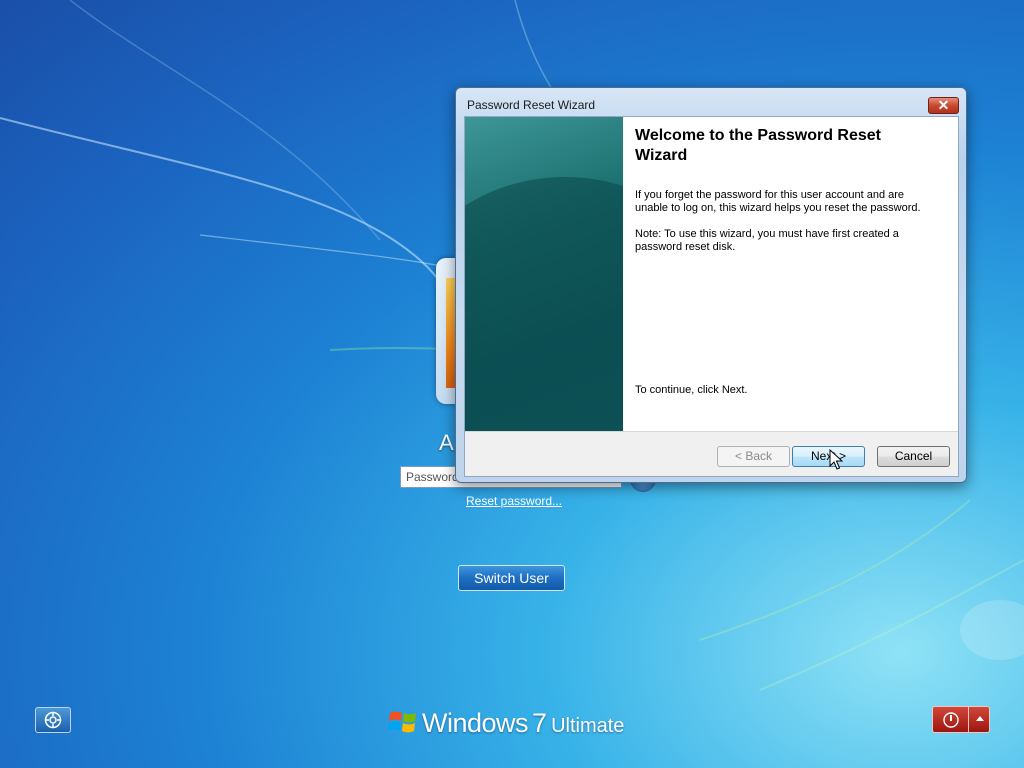 The width and height of the screenshot is (1024, 768). Describe the element at coordinates (691, 390) in the screenshot. I see `wizard-continue-text: To continue, click Next.` at that location.